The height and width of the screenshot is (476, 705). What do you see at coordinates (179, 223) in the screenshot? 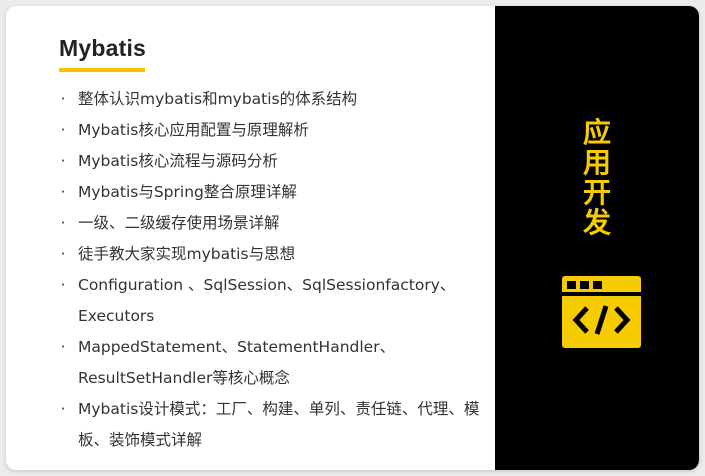
I see `list-item-text: 一级、二级缓存使用场景详解` at bounding box center [179, 223].